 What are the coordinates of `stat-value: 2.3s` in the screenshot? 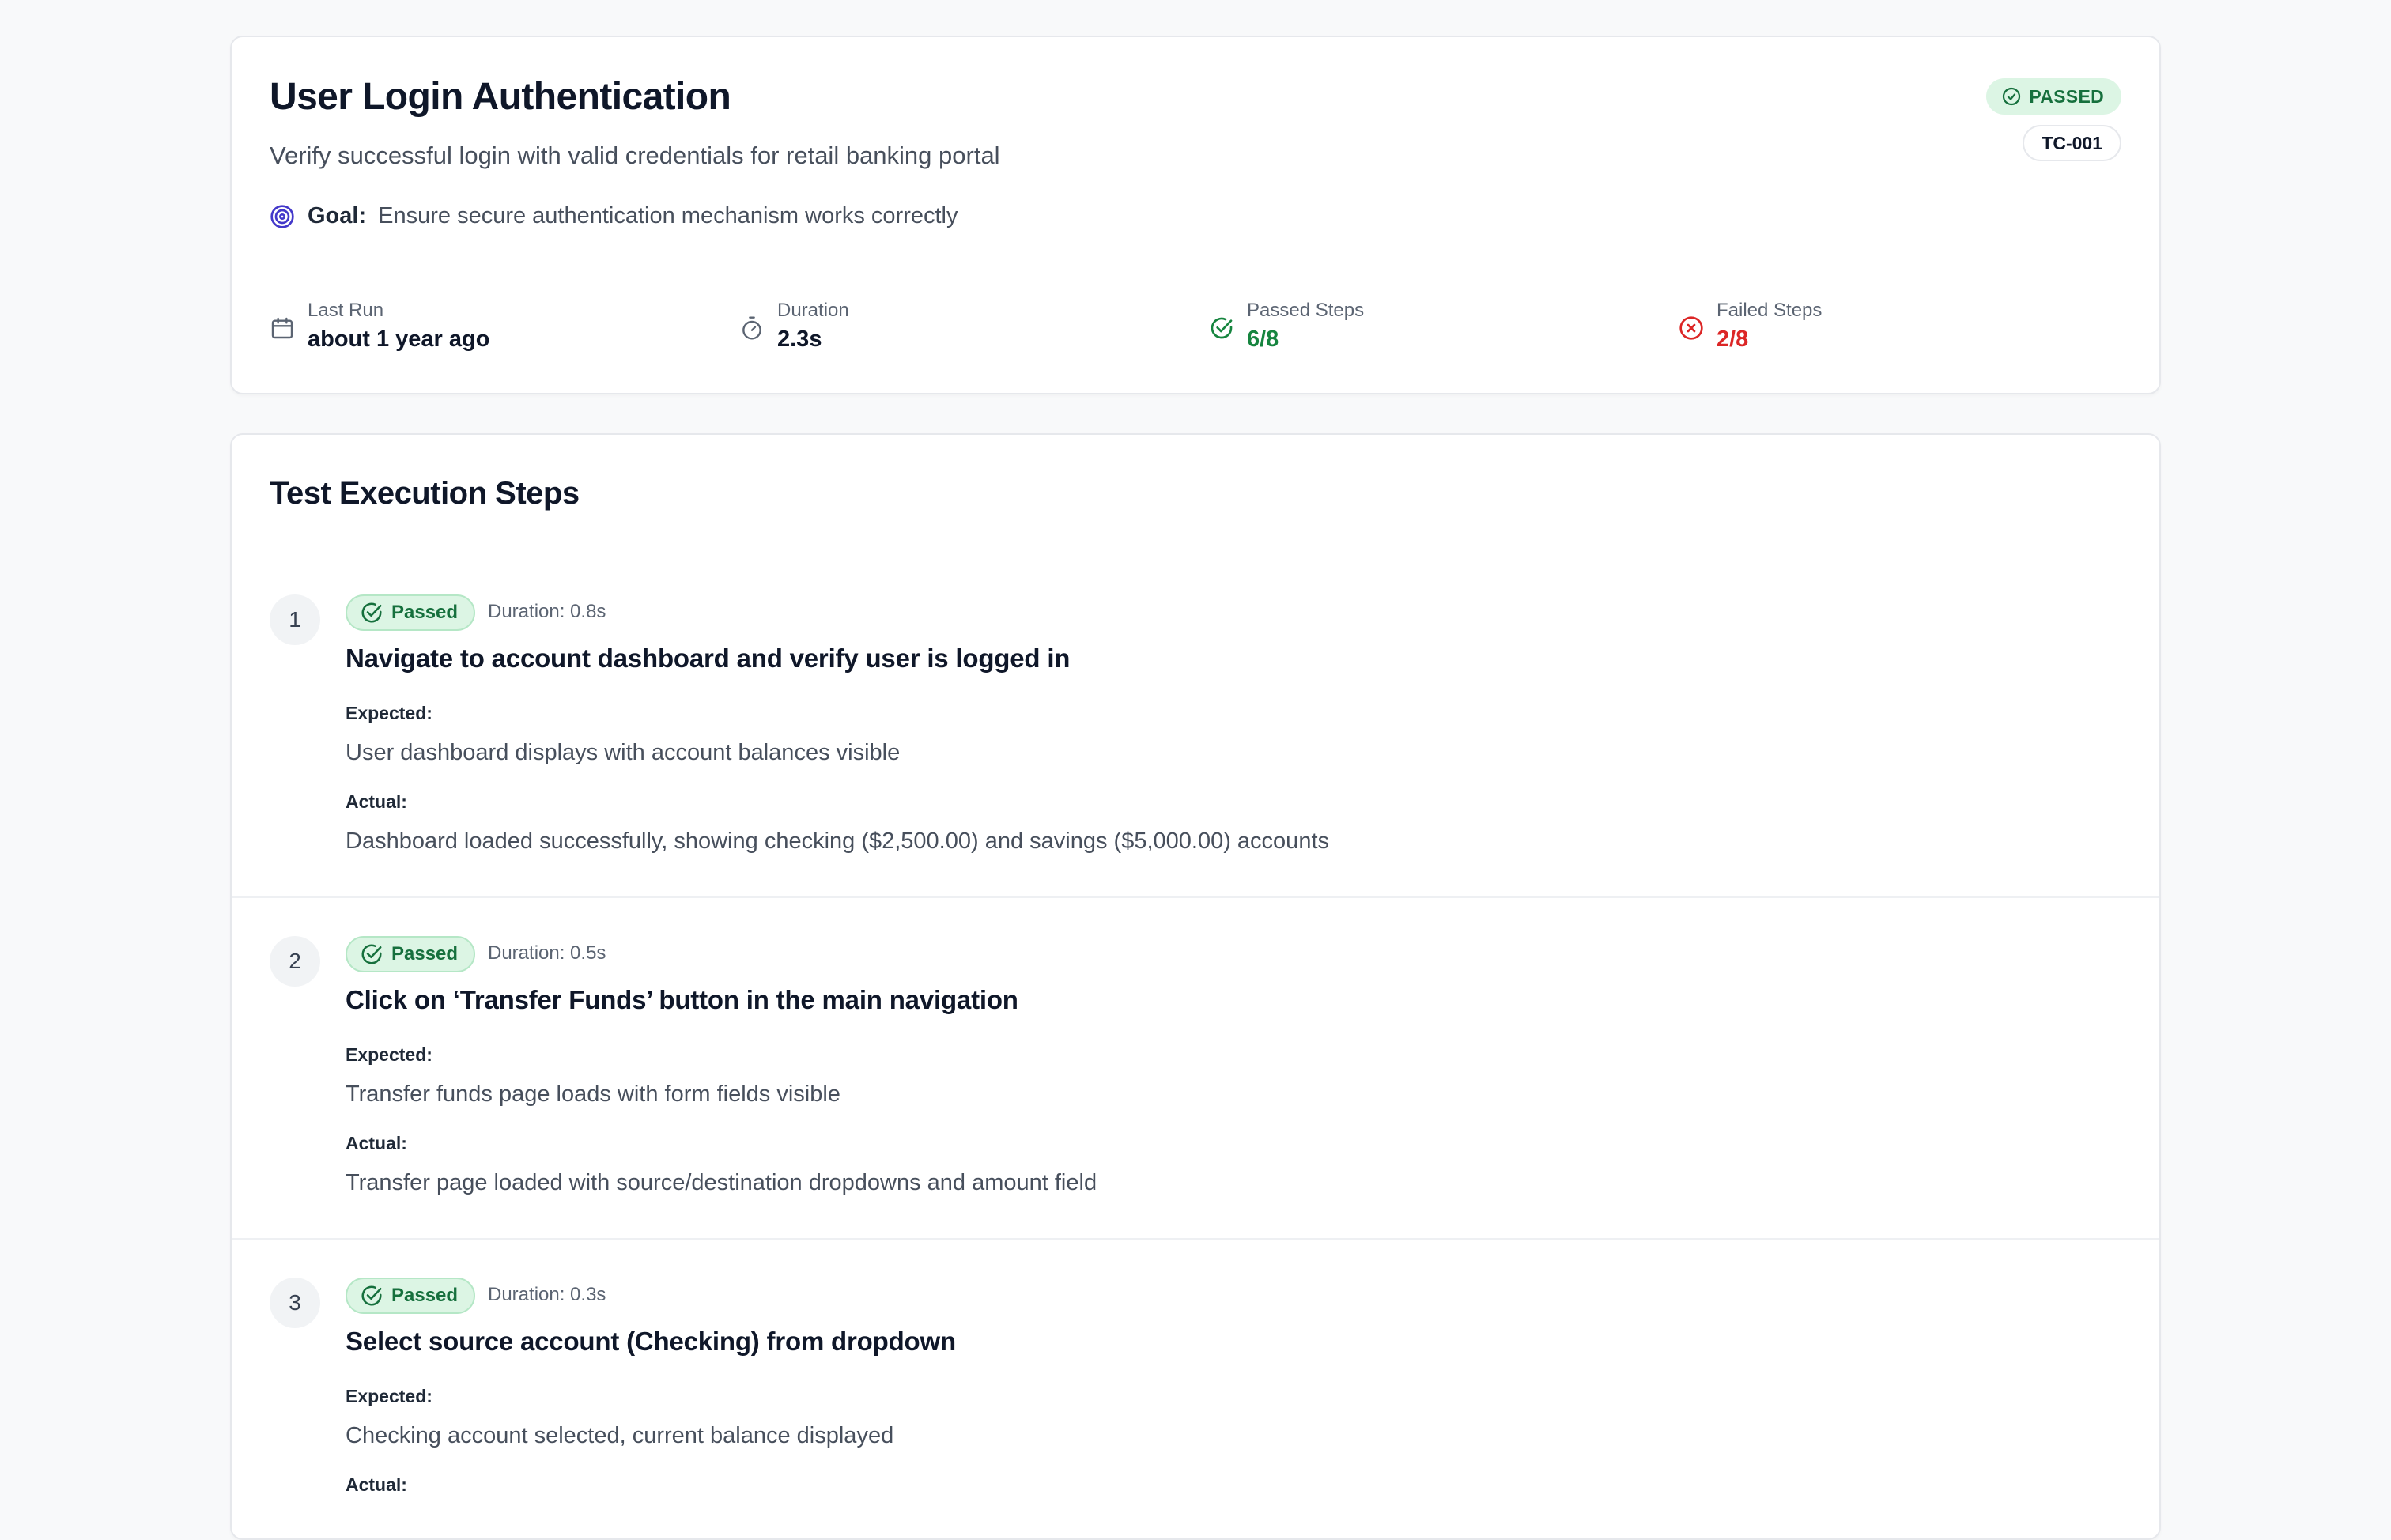 It's located at (799, 339).